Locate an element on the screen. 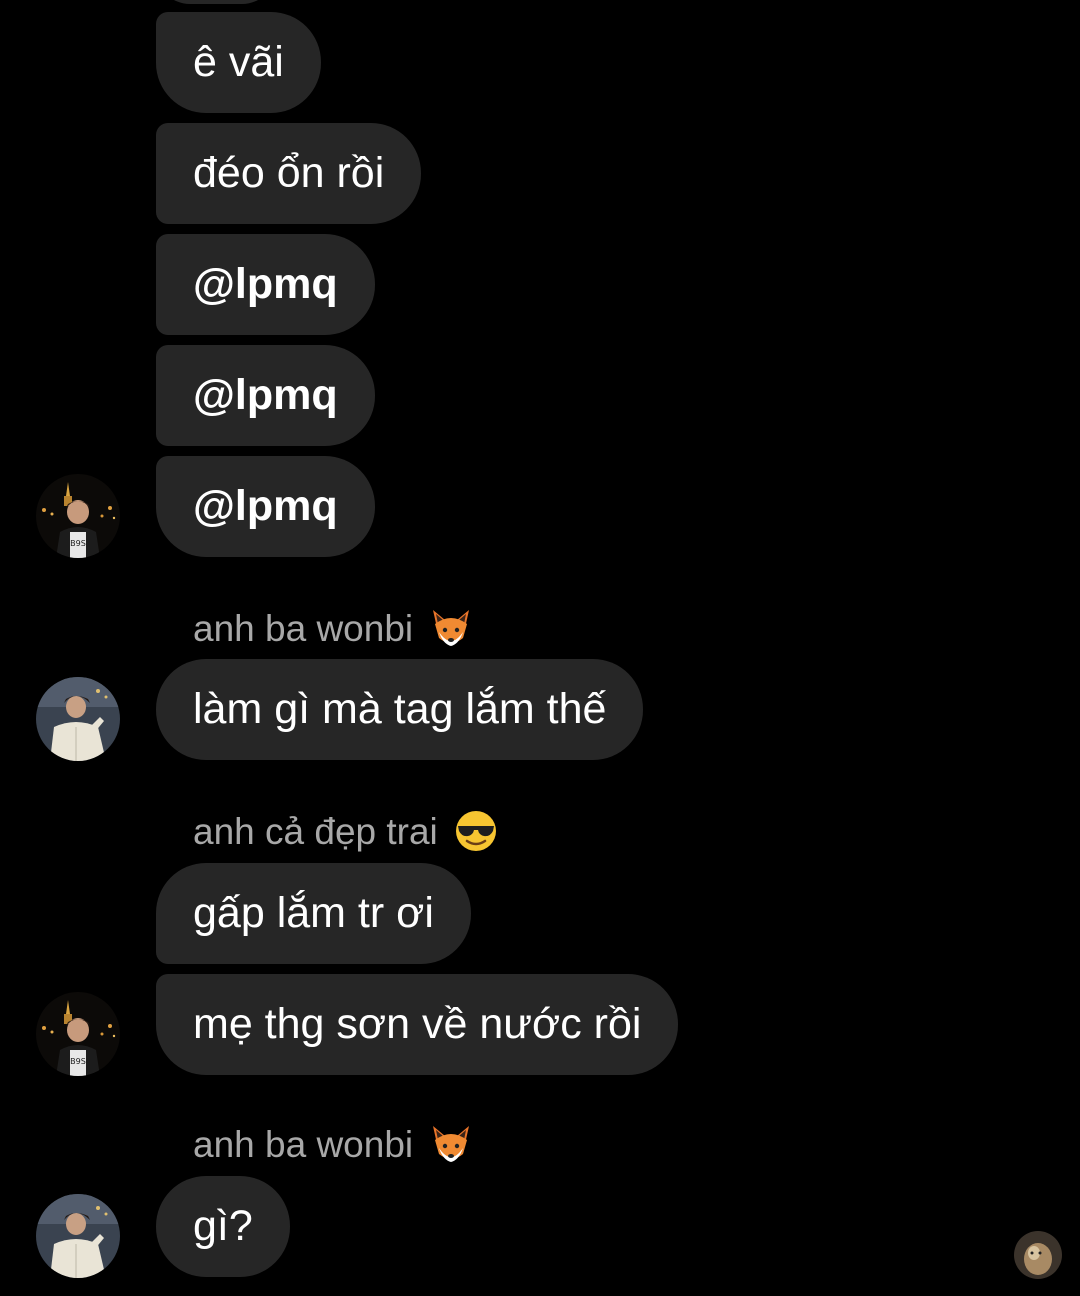 The width and height of the screenshot is (1080, 1296). message-bubble: mẹ thg sơn về nước rồi is located at coordinates (417, 1024).